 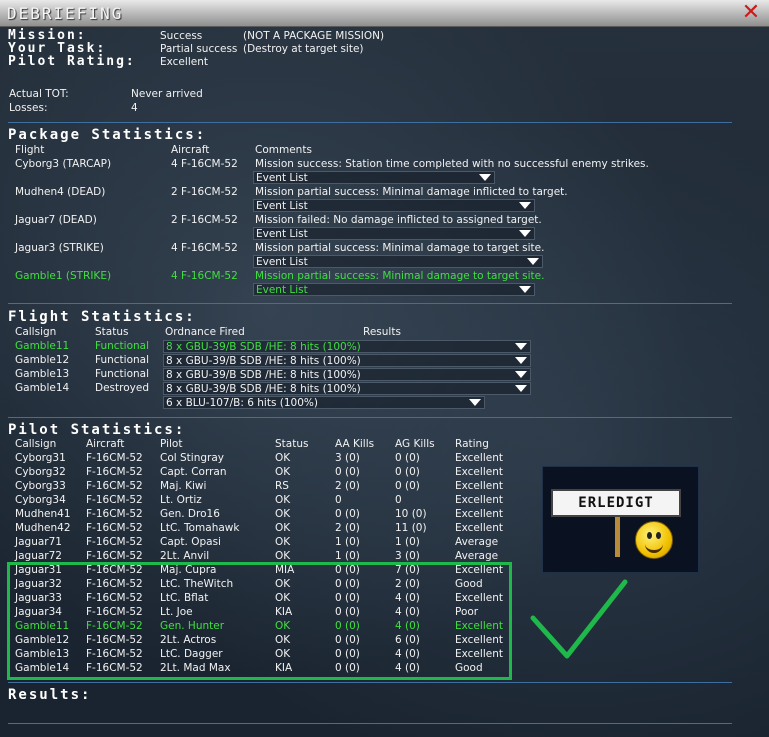 What do you see at coordinates (355, 444) in the screenshot?
I see `column-header: AA Kills` at bounding box center [355, 444].